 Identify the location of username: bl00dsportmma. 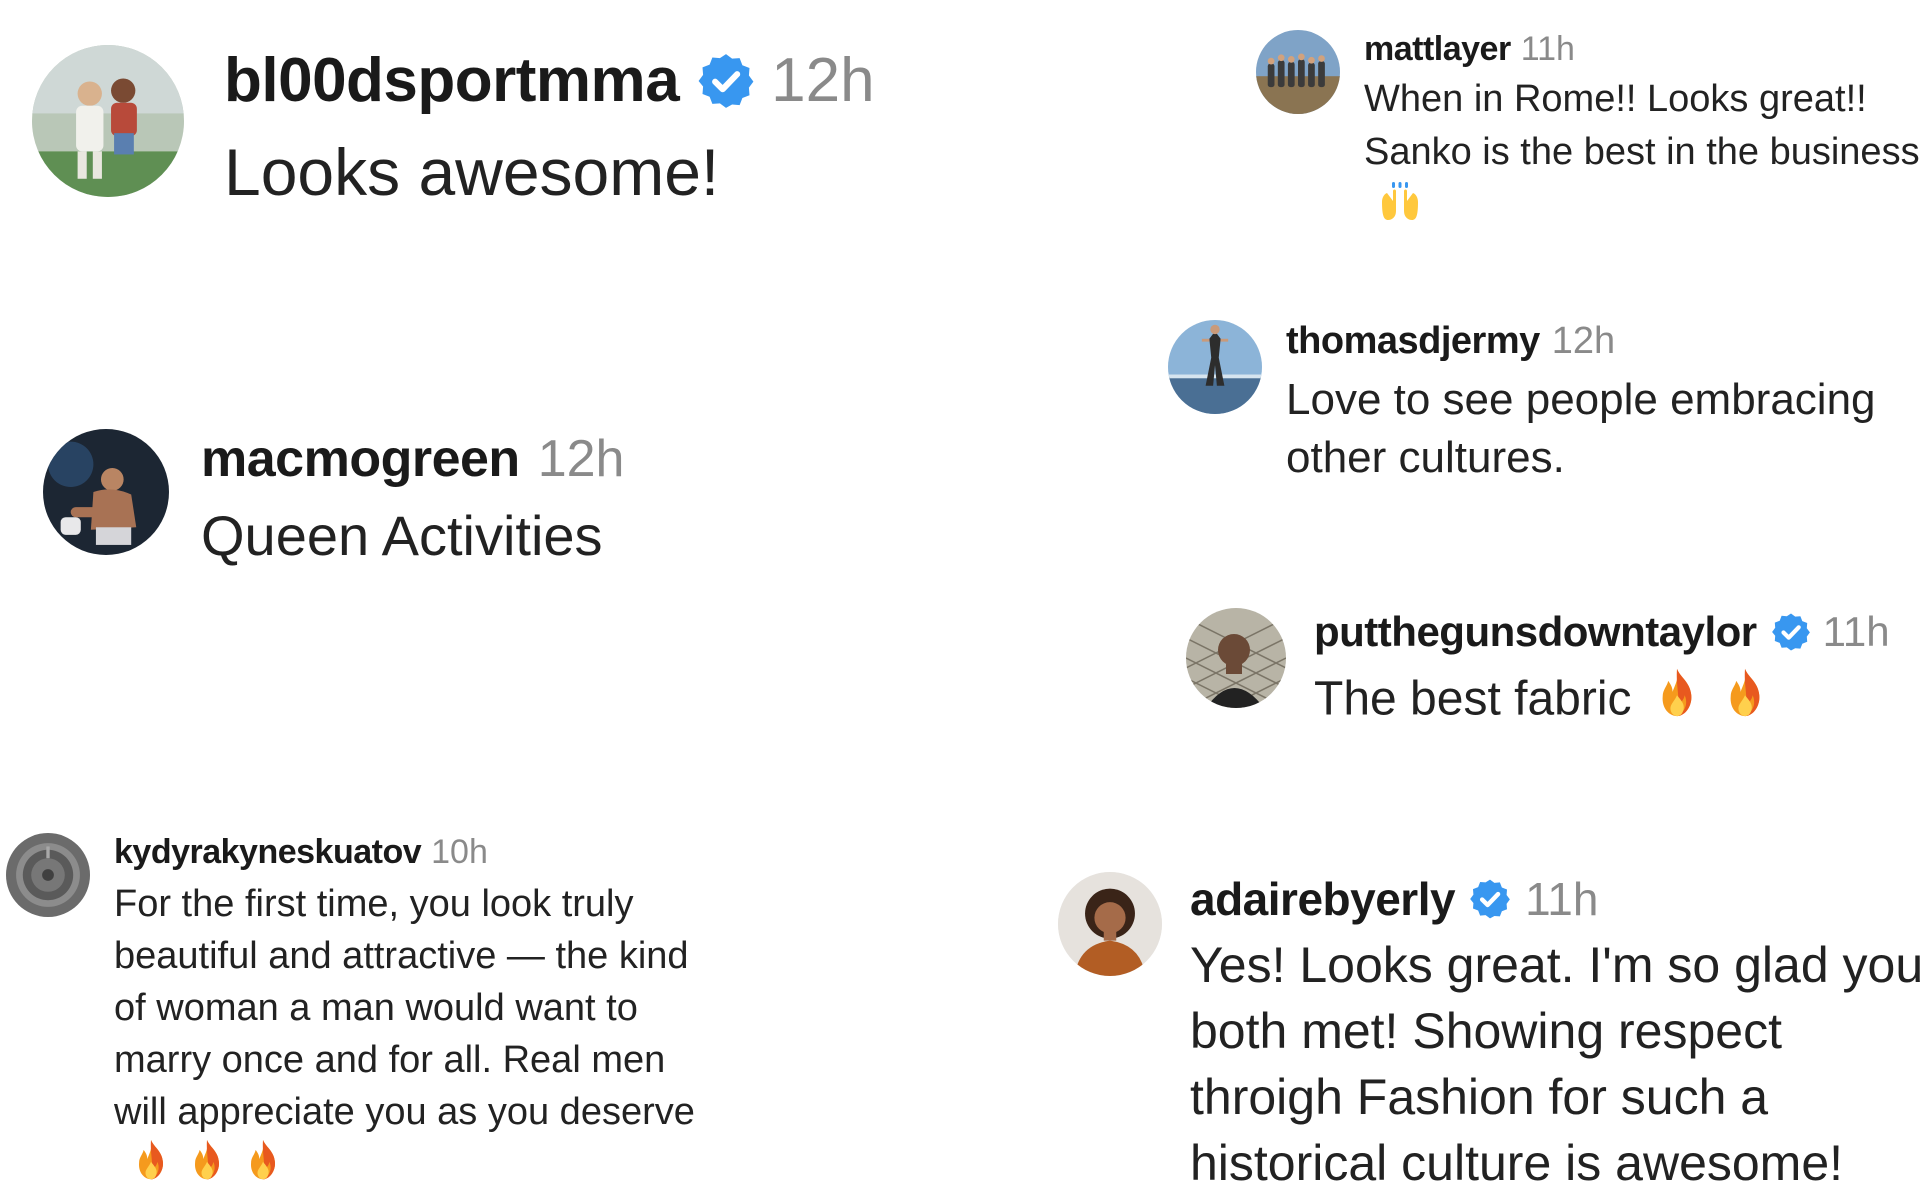
(452, 80).